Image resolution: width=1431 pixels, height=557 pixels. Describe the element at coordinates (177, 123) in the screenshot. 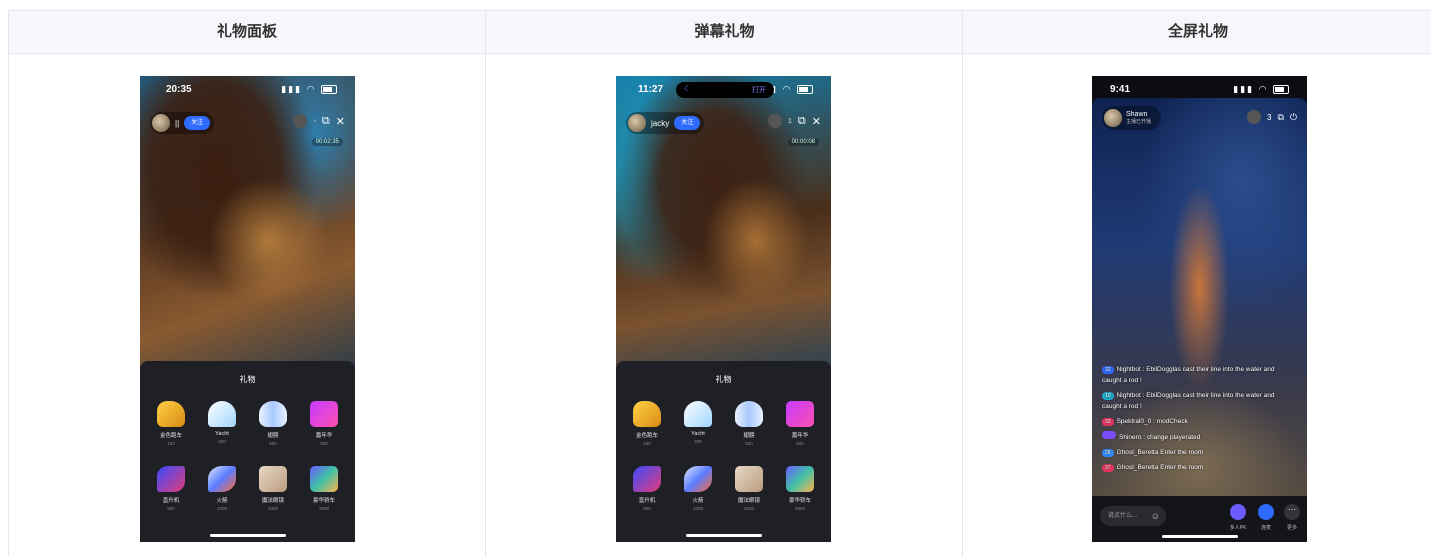

I see `host-name: ||` at that location.